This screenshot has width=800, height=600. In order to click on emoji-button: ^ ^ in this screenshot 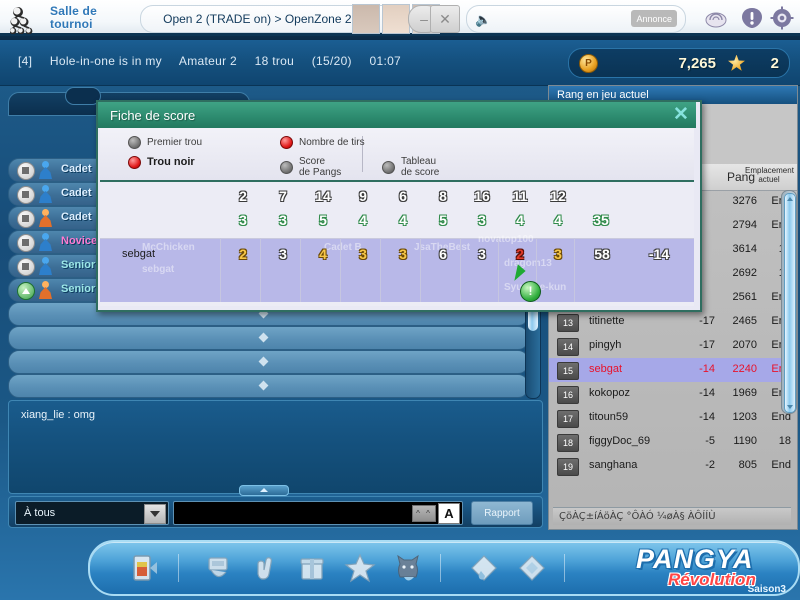, I will do `click(424, 513)`.